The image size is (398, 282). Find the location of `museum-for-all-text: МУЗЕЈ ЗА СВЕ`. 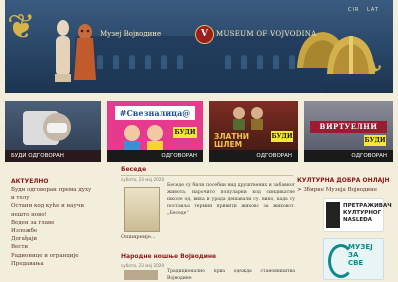

museum-for-all-text: МУЗЕЈ ЗА СВЕ is located at coordinates (360, 255).